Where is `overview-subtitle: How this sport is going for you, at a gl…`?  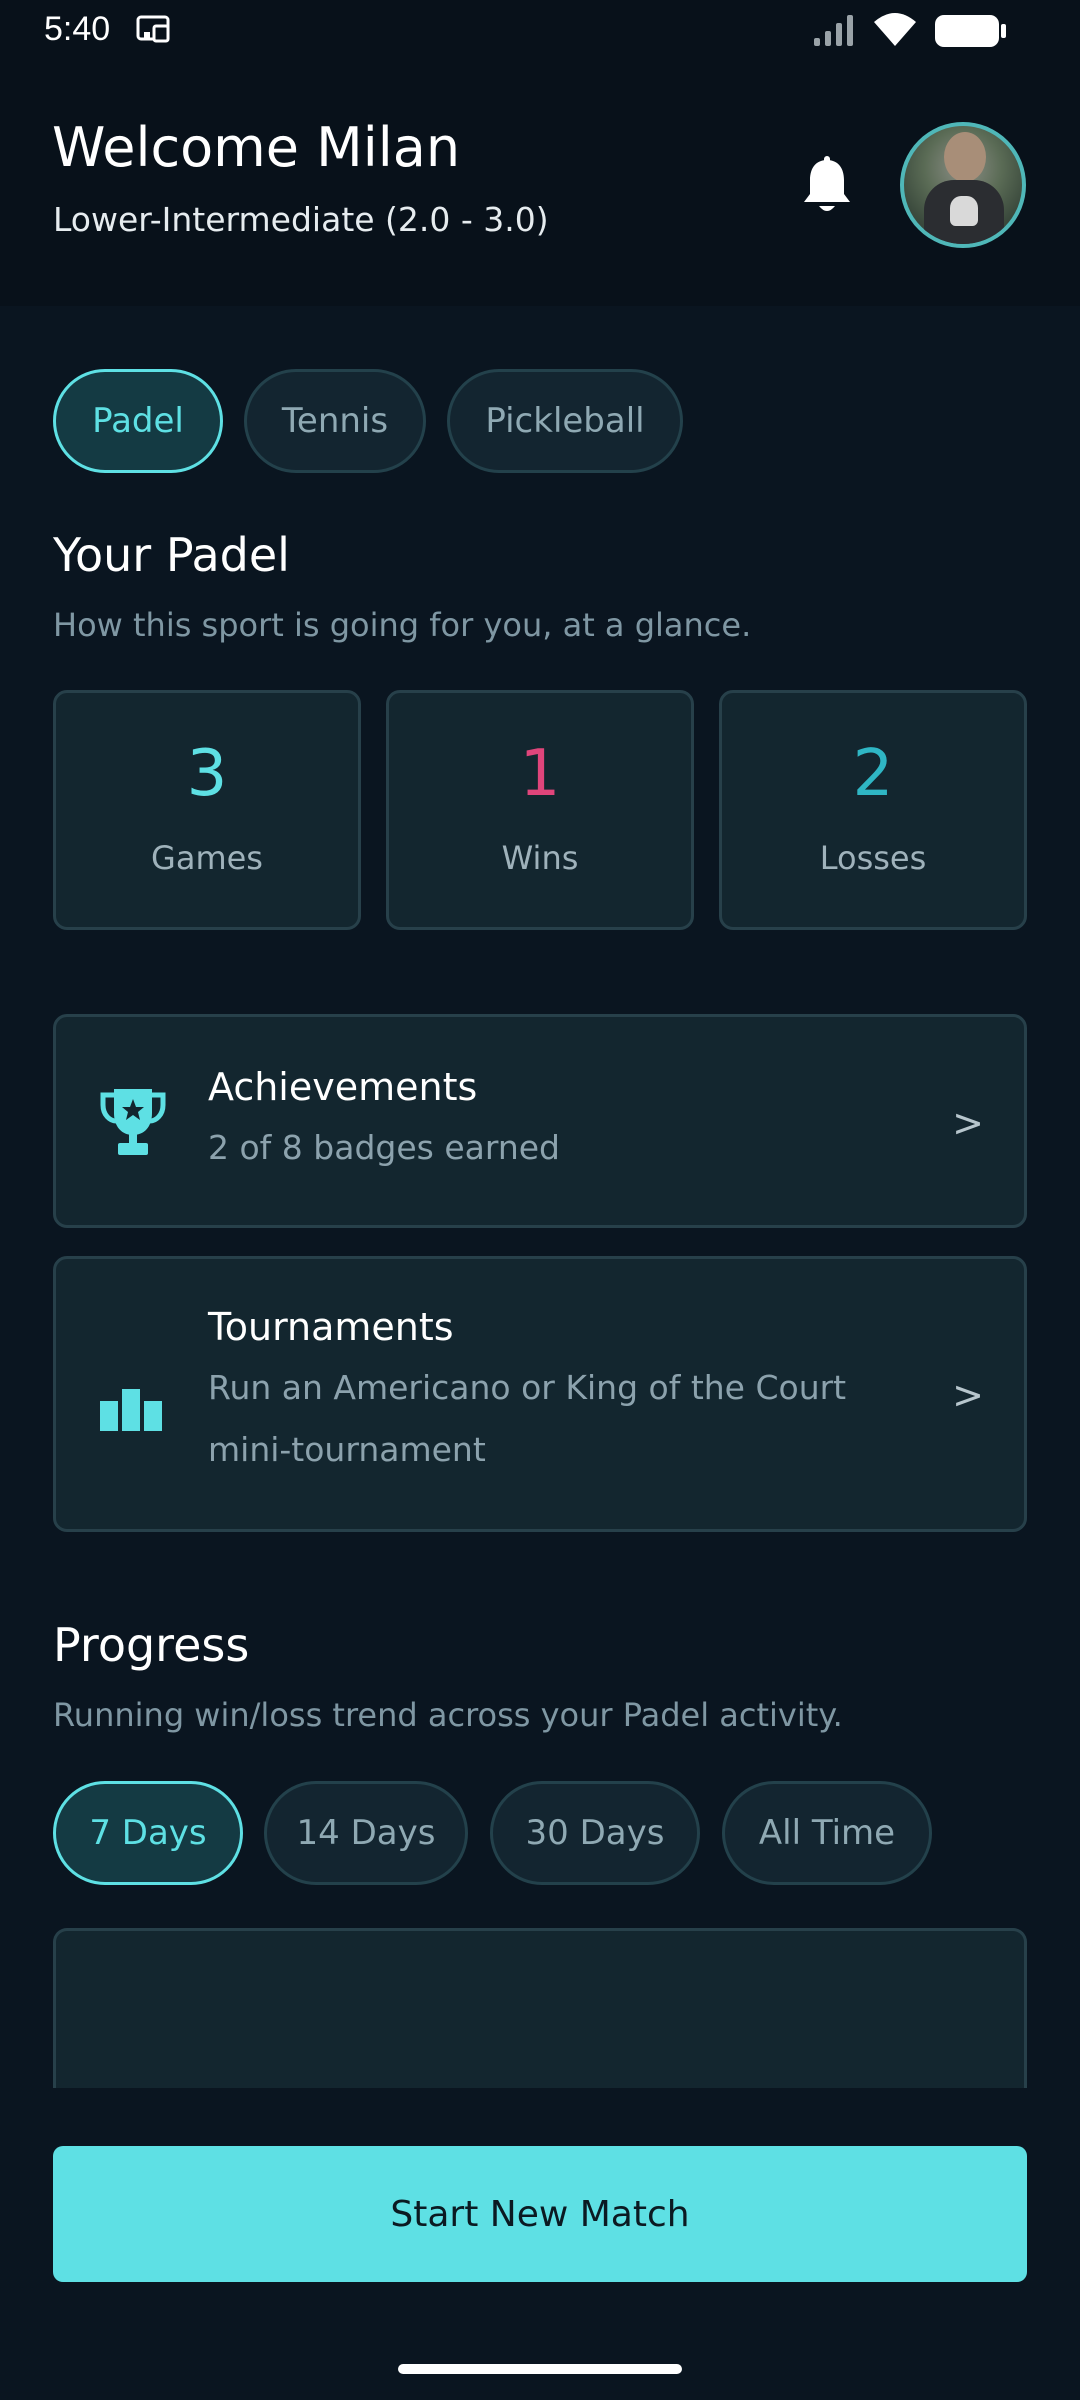 overview-subtitle: How this sport is going for you, at a gl… is located at coordinates (402, 625).